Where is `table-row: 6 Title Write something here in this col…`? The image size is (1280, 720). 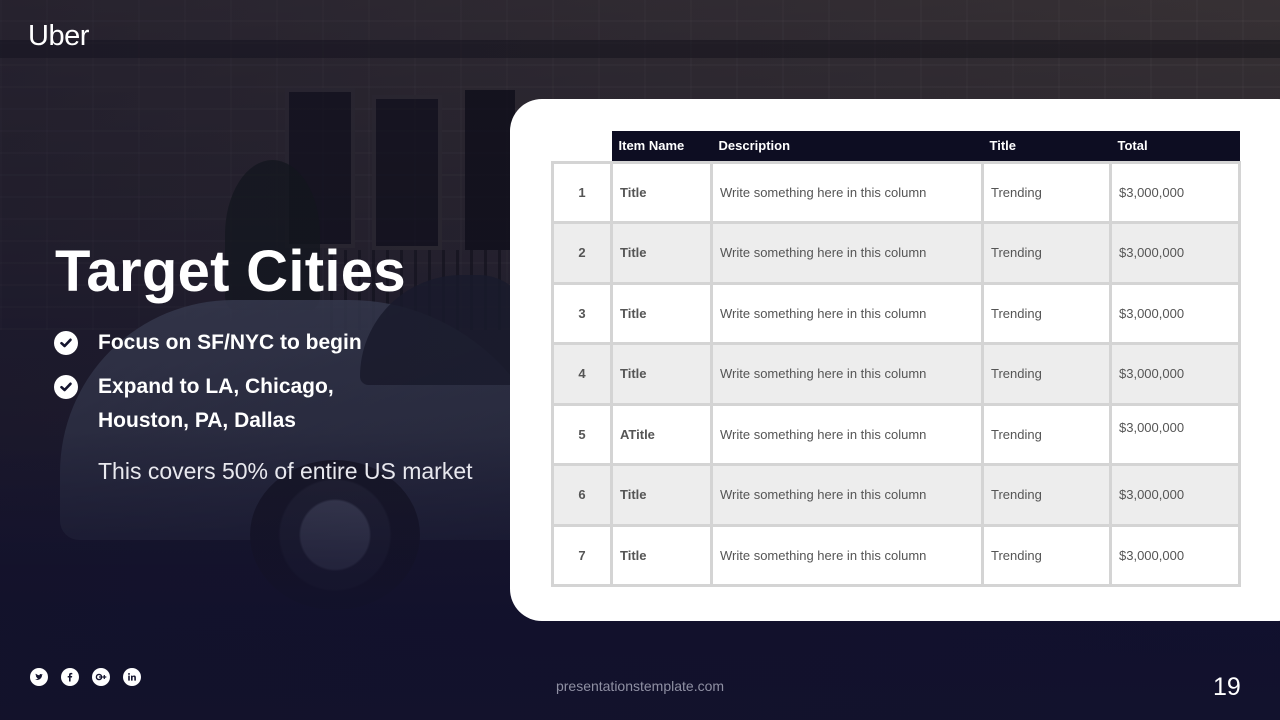
table-row: 6 Title Write something here in this col… is located at coordinates (896, 495).